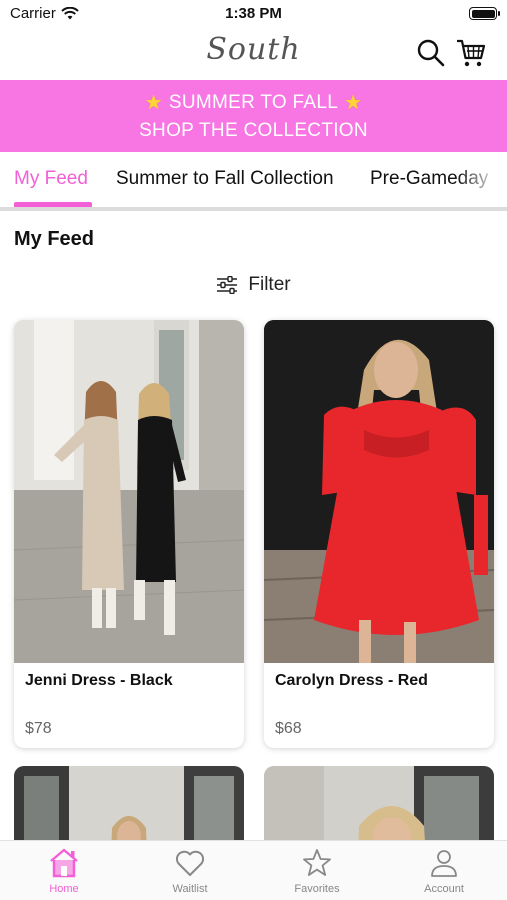 The height and width of the screenshot is (900, 507). I want to click on tabs-divider, so click(253, 209).